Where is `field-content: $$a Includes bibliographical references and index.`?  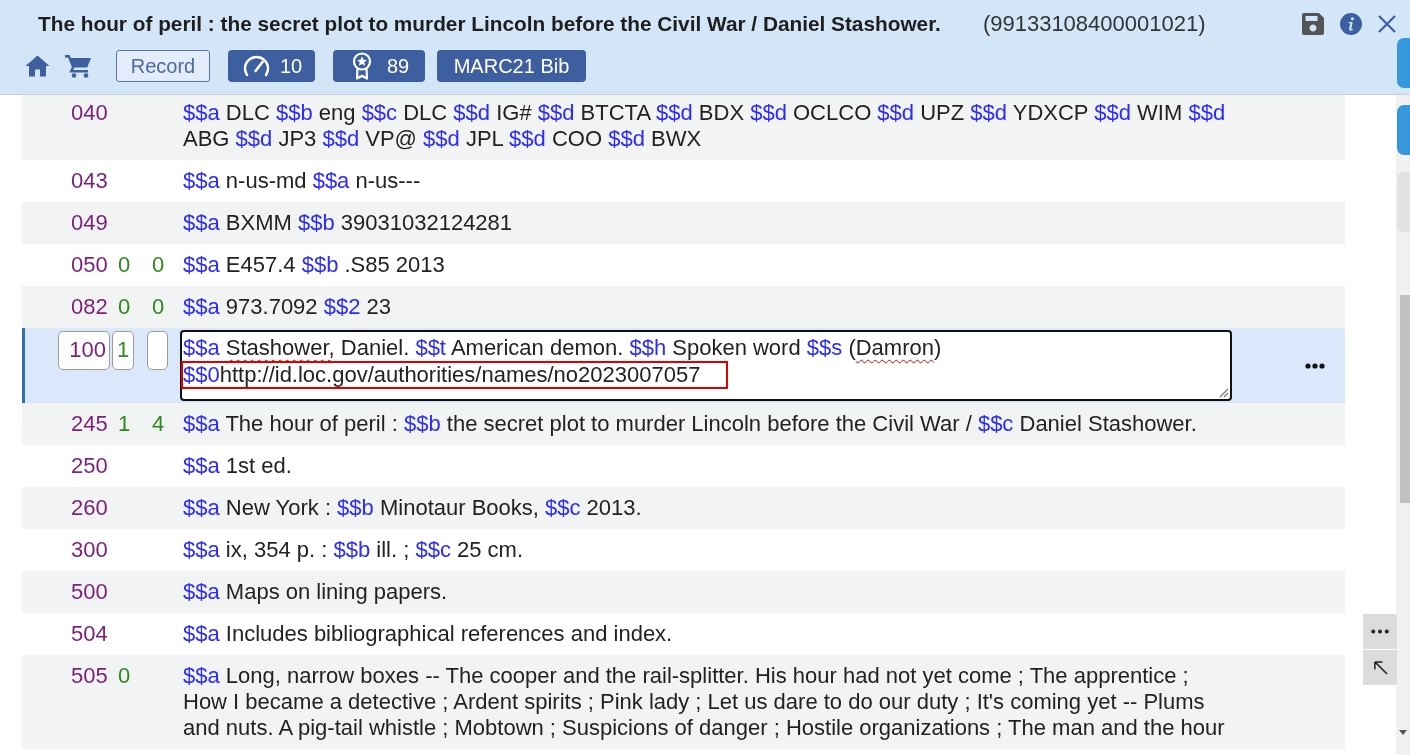 field-content: $$a Includes bibliographical references and index. is located at coordinates (428, 634).